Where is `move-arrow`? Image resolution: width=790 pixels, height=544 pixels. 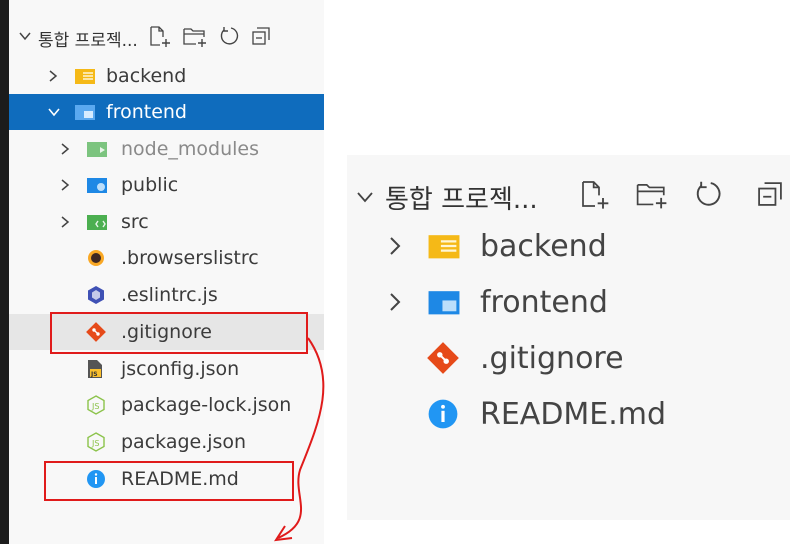 move-arrow is located at coordinates (299, 439).